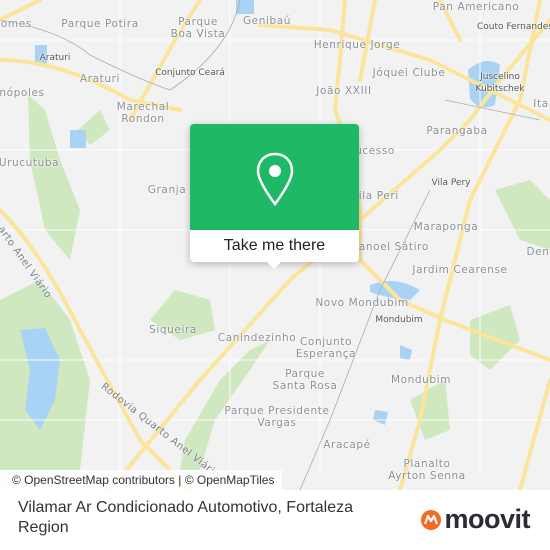  I want to click on location-popup: Take me there, so click(274, 196).